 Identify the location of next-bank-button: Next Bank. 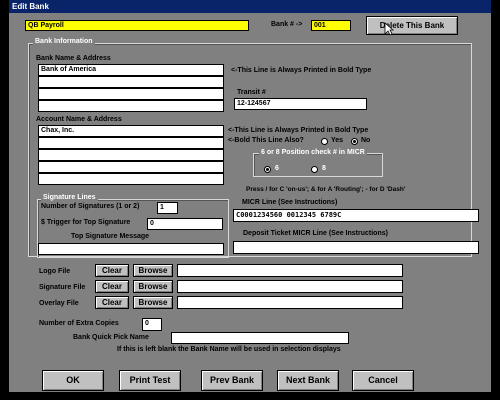
(308, 380).